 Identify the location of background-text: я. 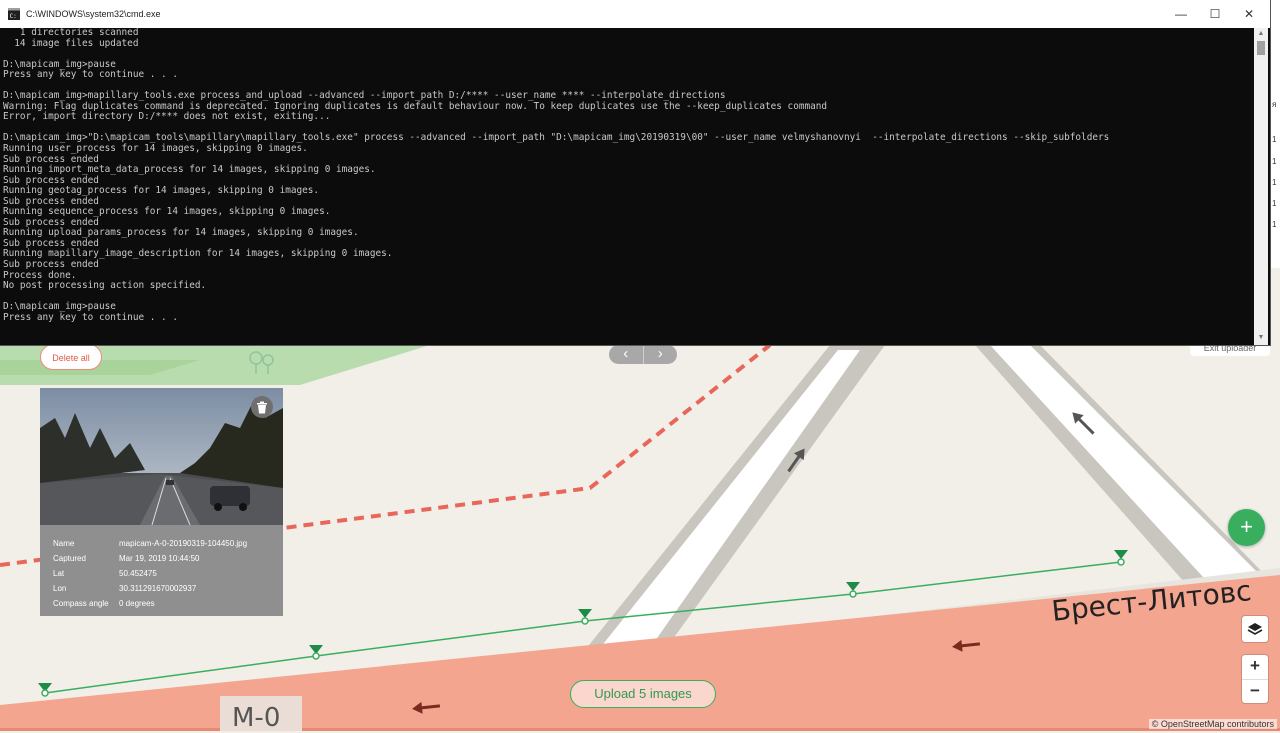
(1274, 104).